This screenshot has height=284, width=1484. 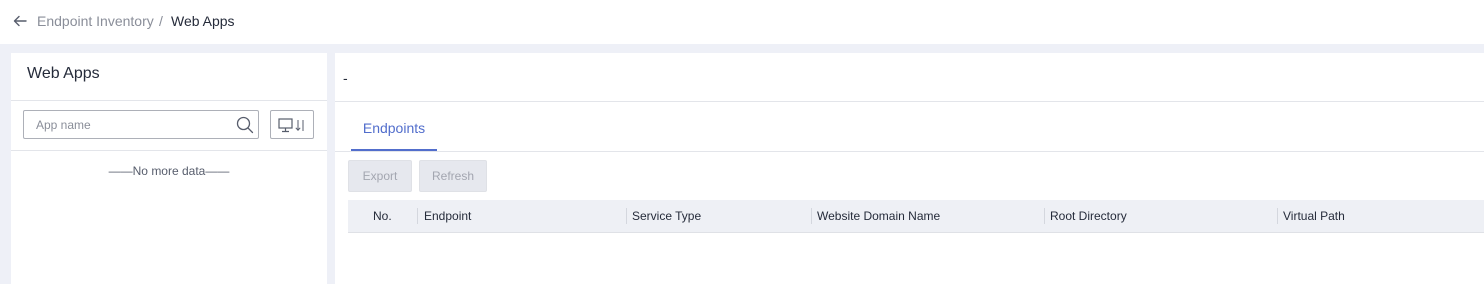 I want to click on panel-title: Web Apps, so click(x=63, y=73).